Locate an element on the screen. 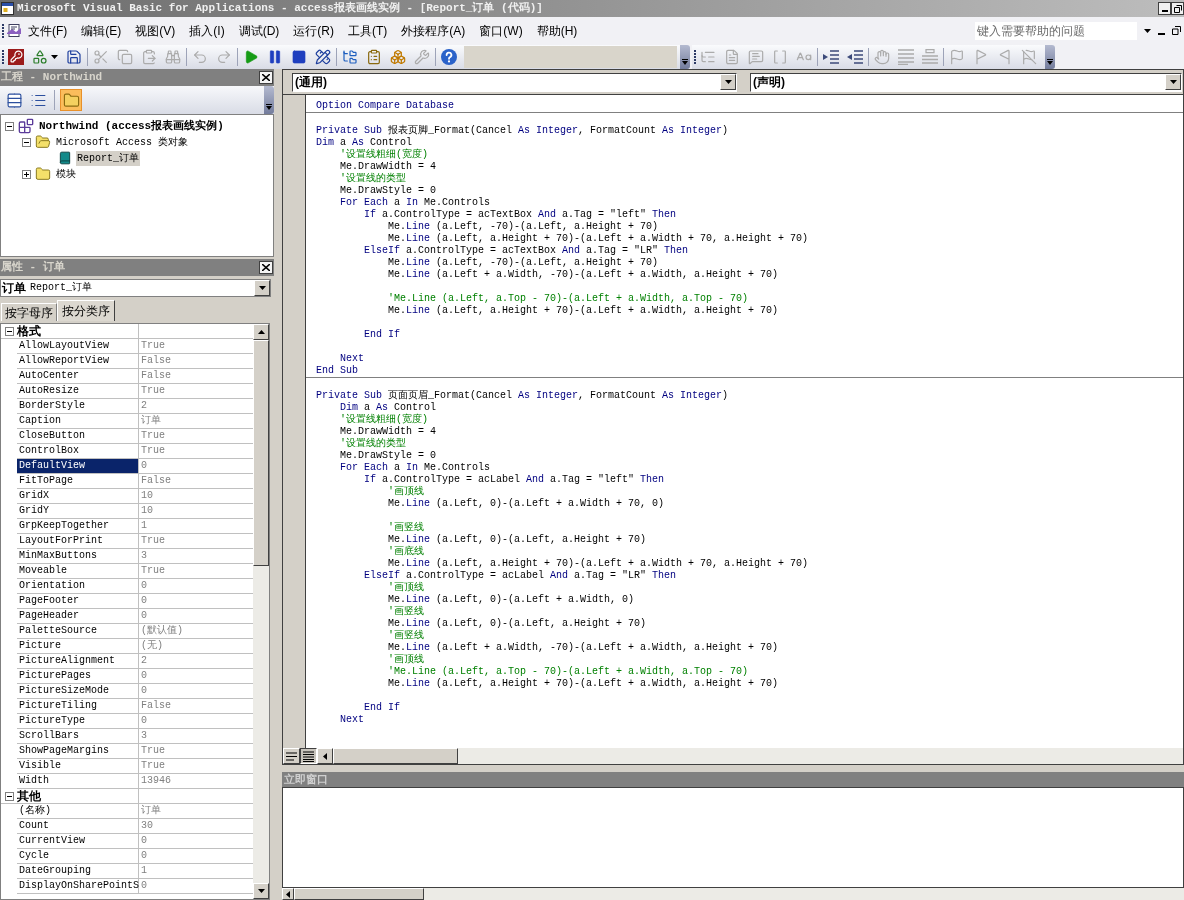 Image resolution: width=1184 pixels, height=900 pixels. property-name: CloseButton is located at coordinates (78, 436).